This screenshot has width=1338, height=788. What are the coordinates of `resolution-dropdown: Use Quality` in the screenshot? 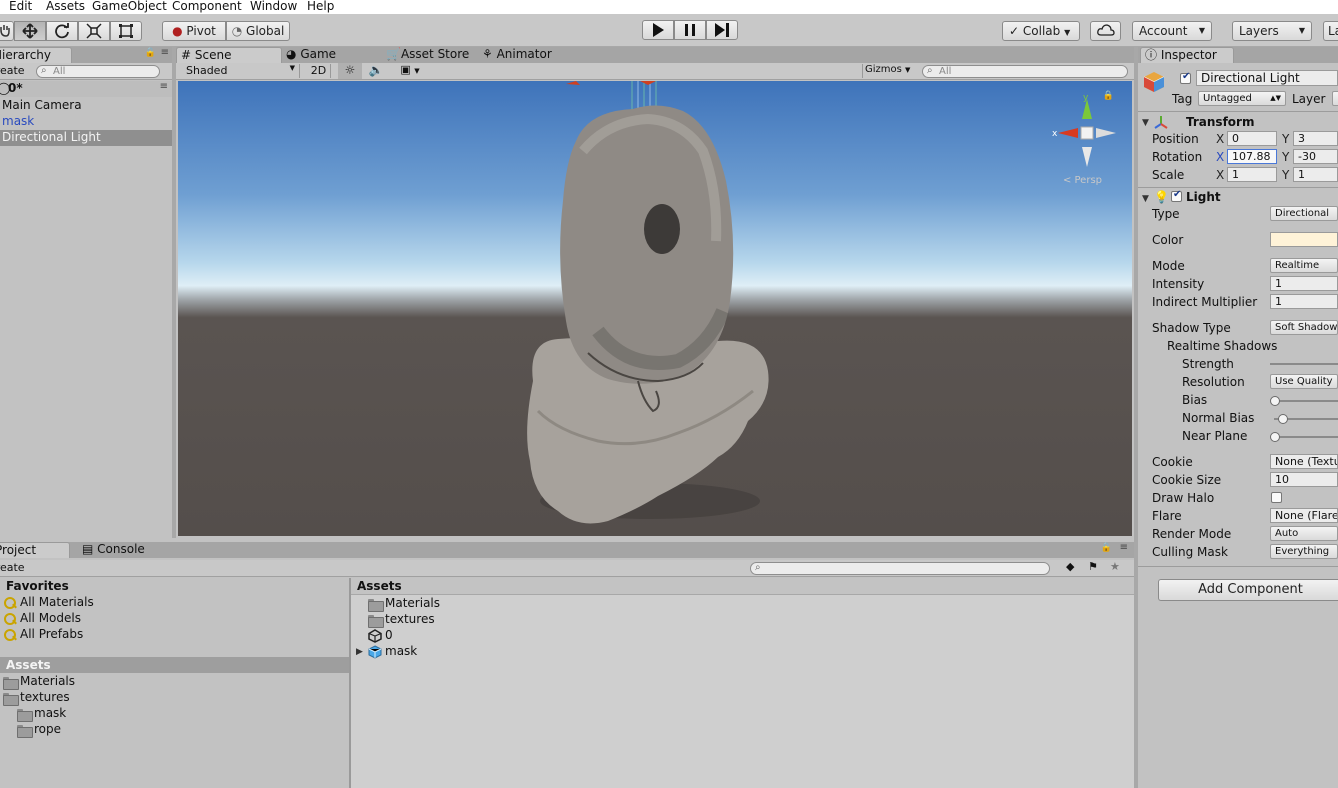 It's located at (1304, 381).